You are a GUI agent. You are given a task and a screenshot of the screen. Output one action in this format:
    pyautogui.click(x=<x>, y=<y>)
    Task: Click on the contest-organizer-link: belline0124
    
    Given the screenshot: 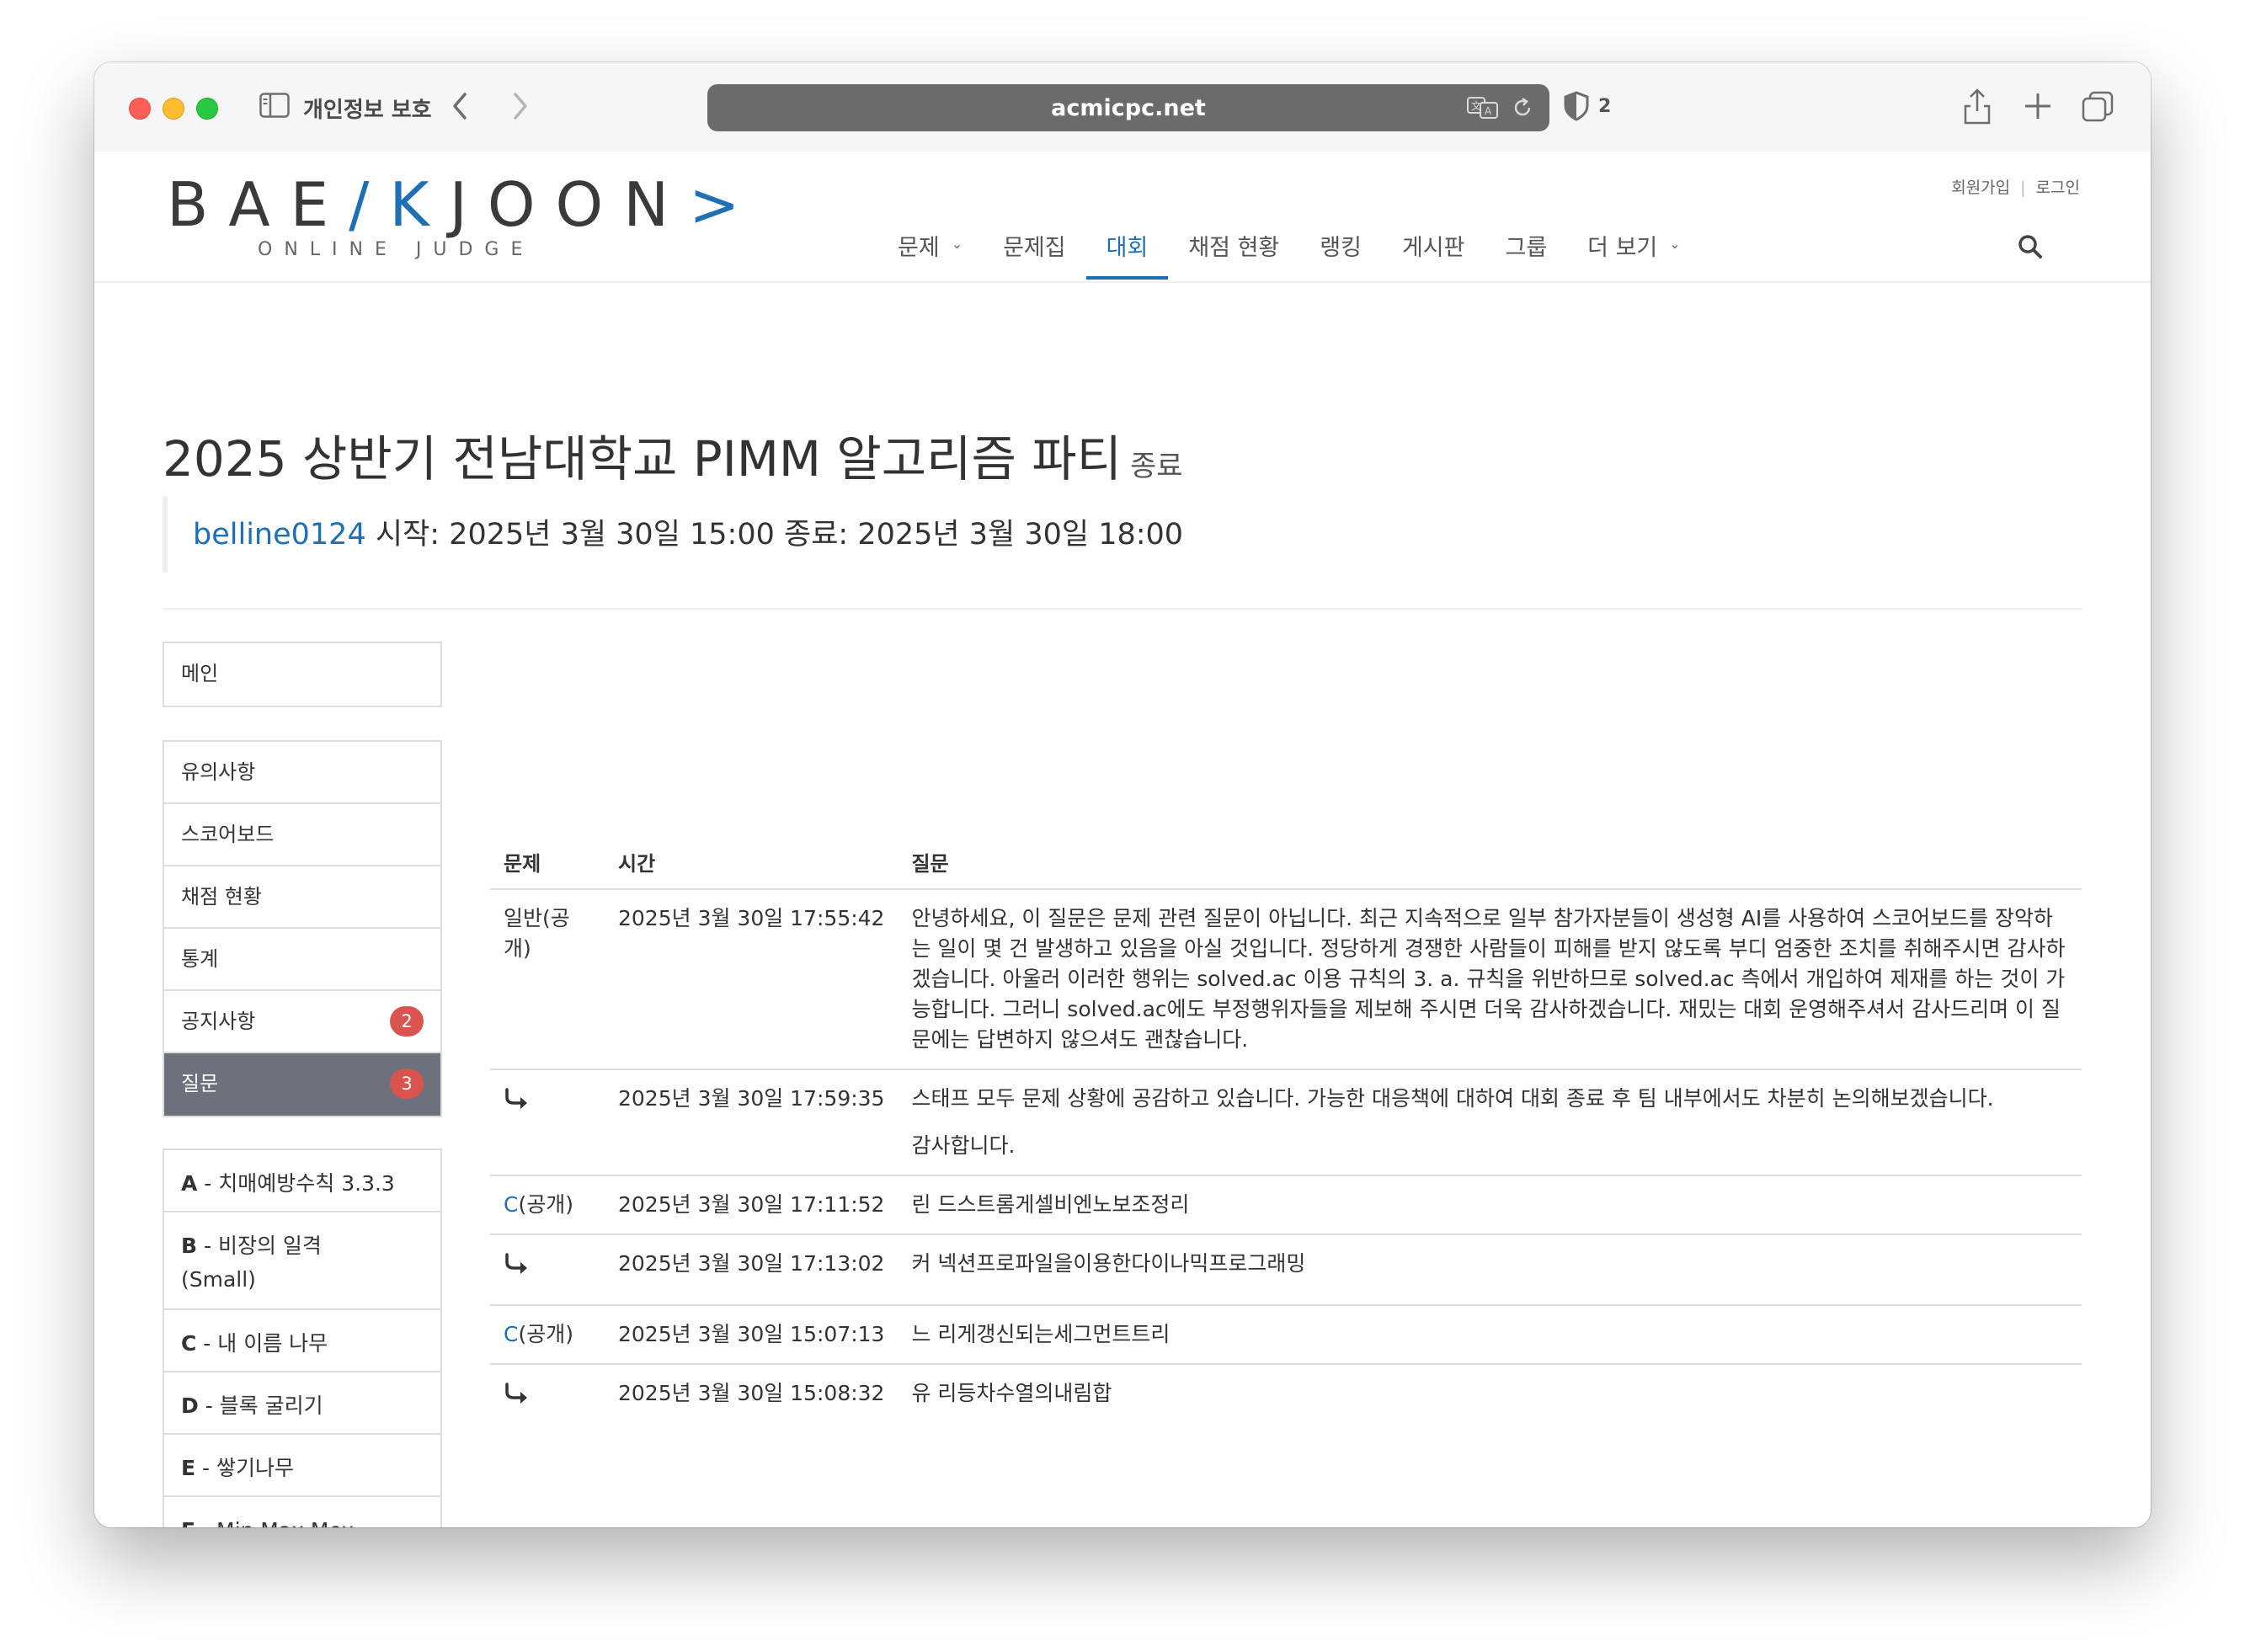 What is the action you would take?
    pyautogui.click(x=279, y=535)
    